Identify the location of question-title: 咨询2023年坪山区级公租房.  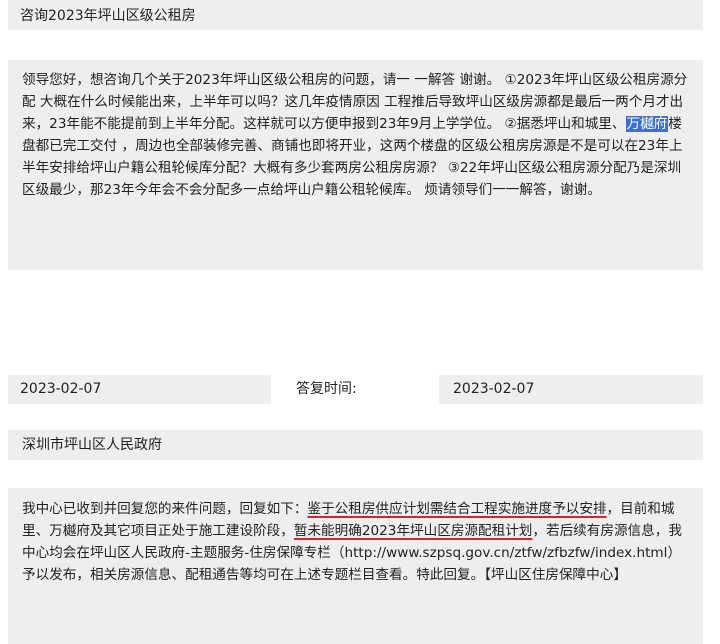
(355, 15).